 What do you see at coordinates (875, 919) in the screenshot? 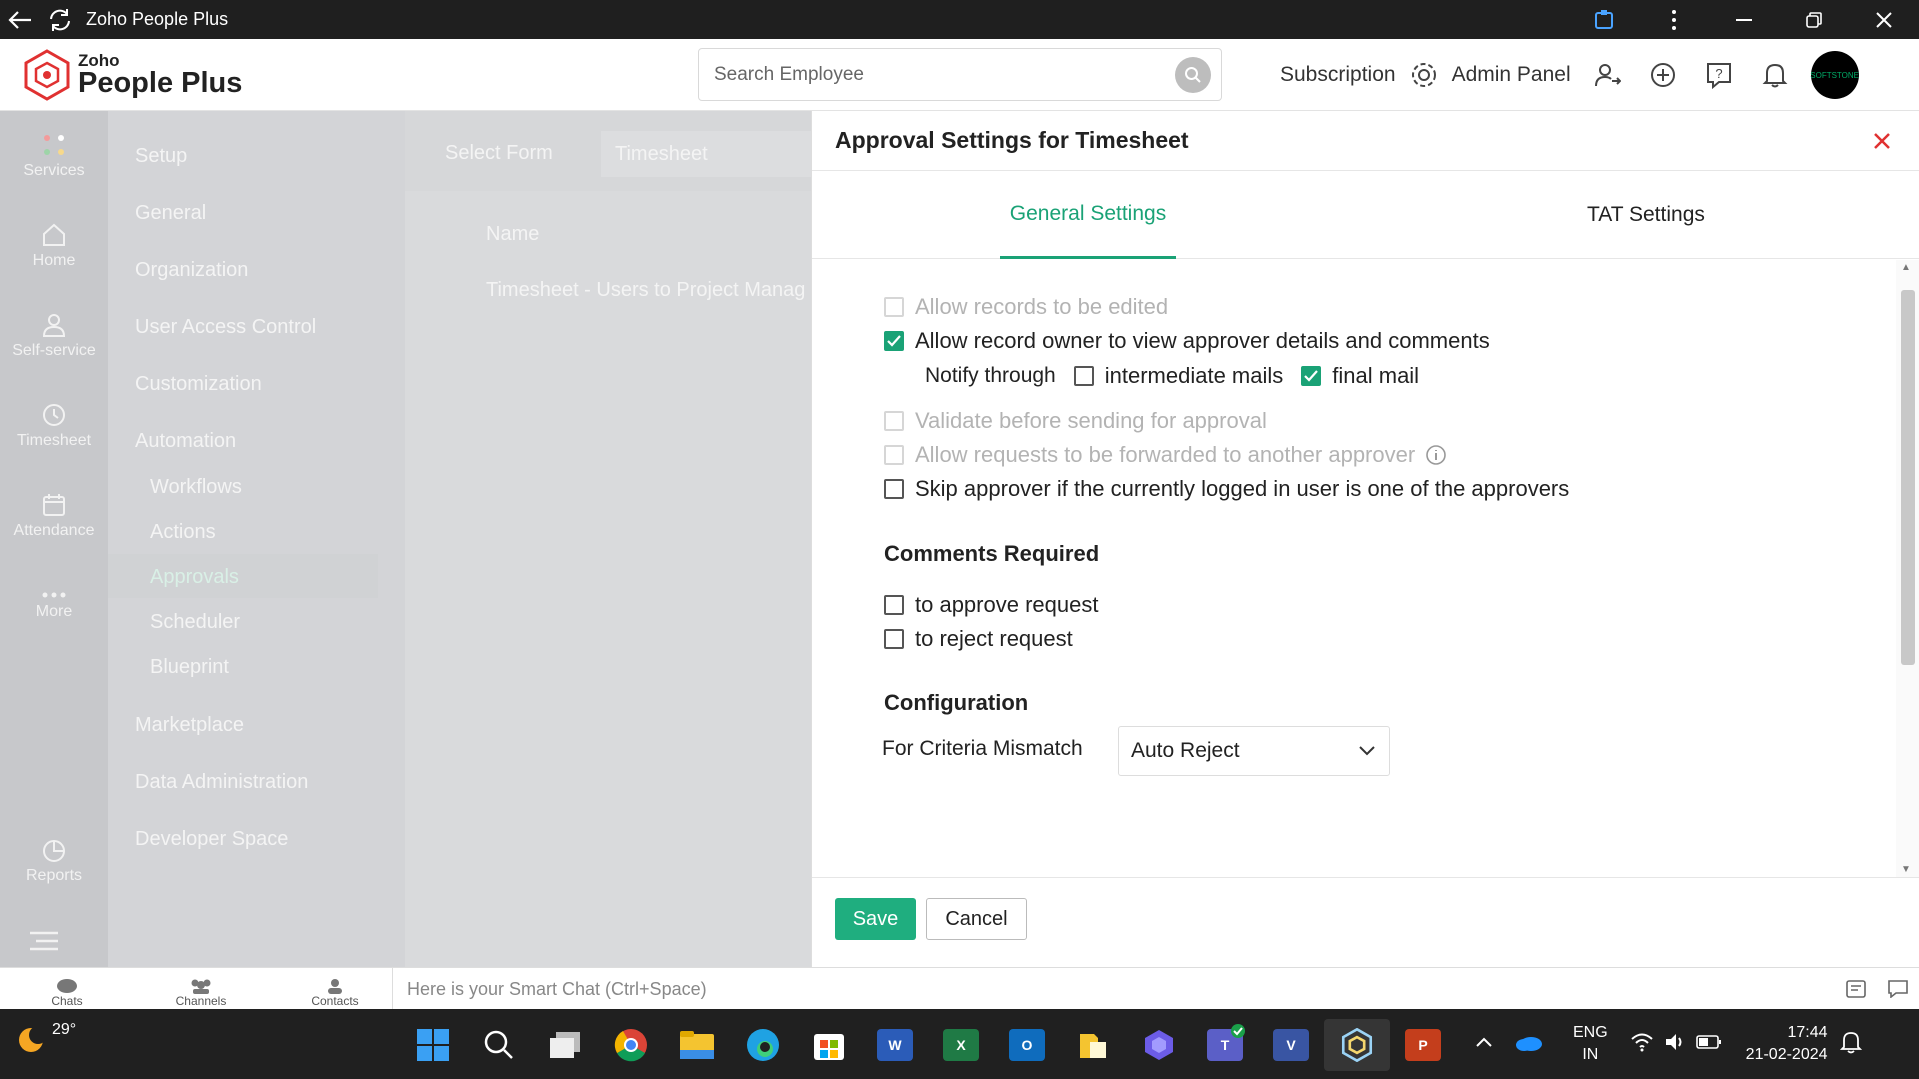
I see `save-button: Save` at bounding box center [875, 919].